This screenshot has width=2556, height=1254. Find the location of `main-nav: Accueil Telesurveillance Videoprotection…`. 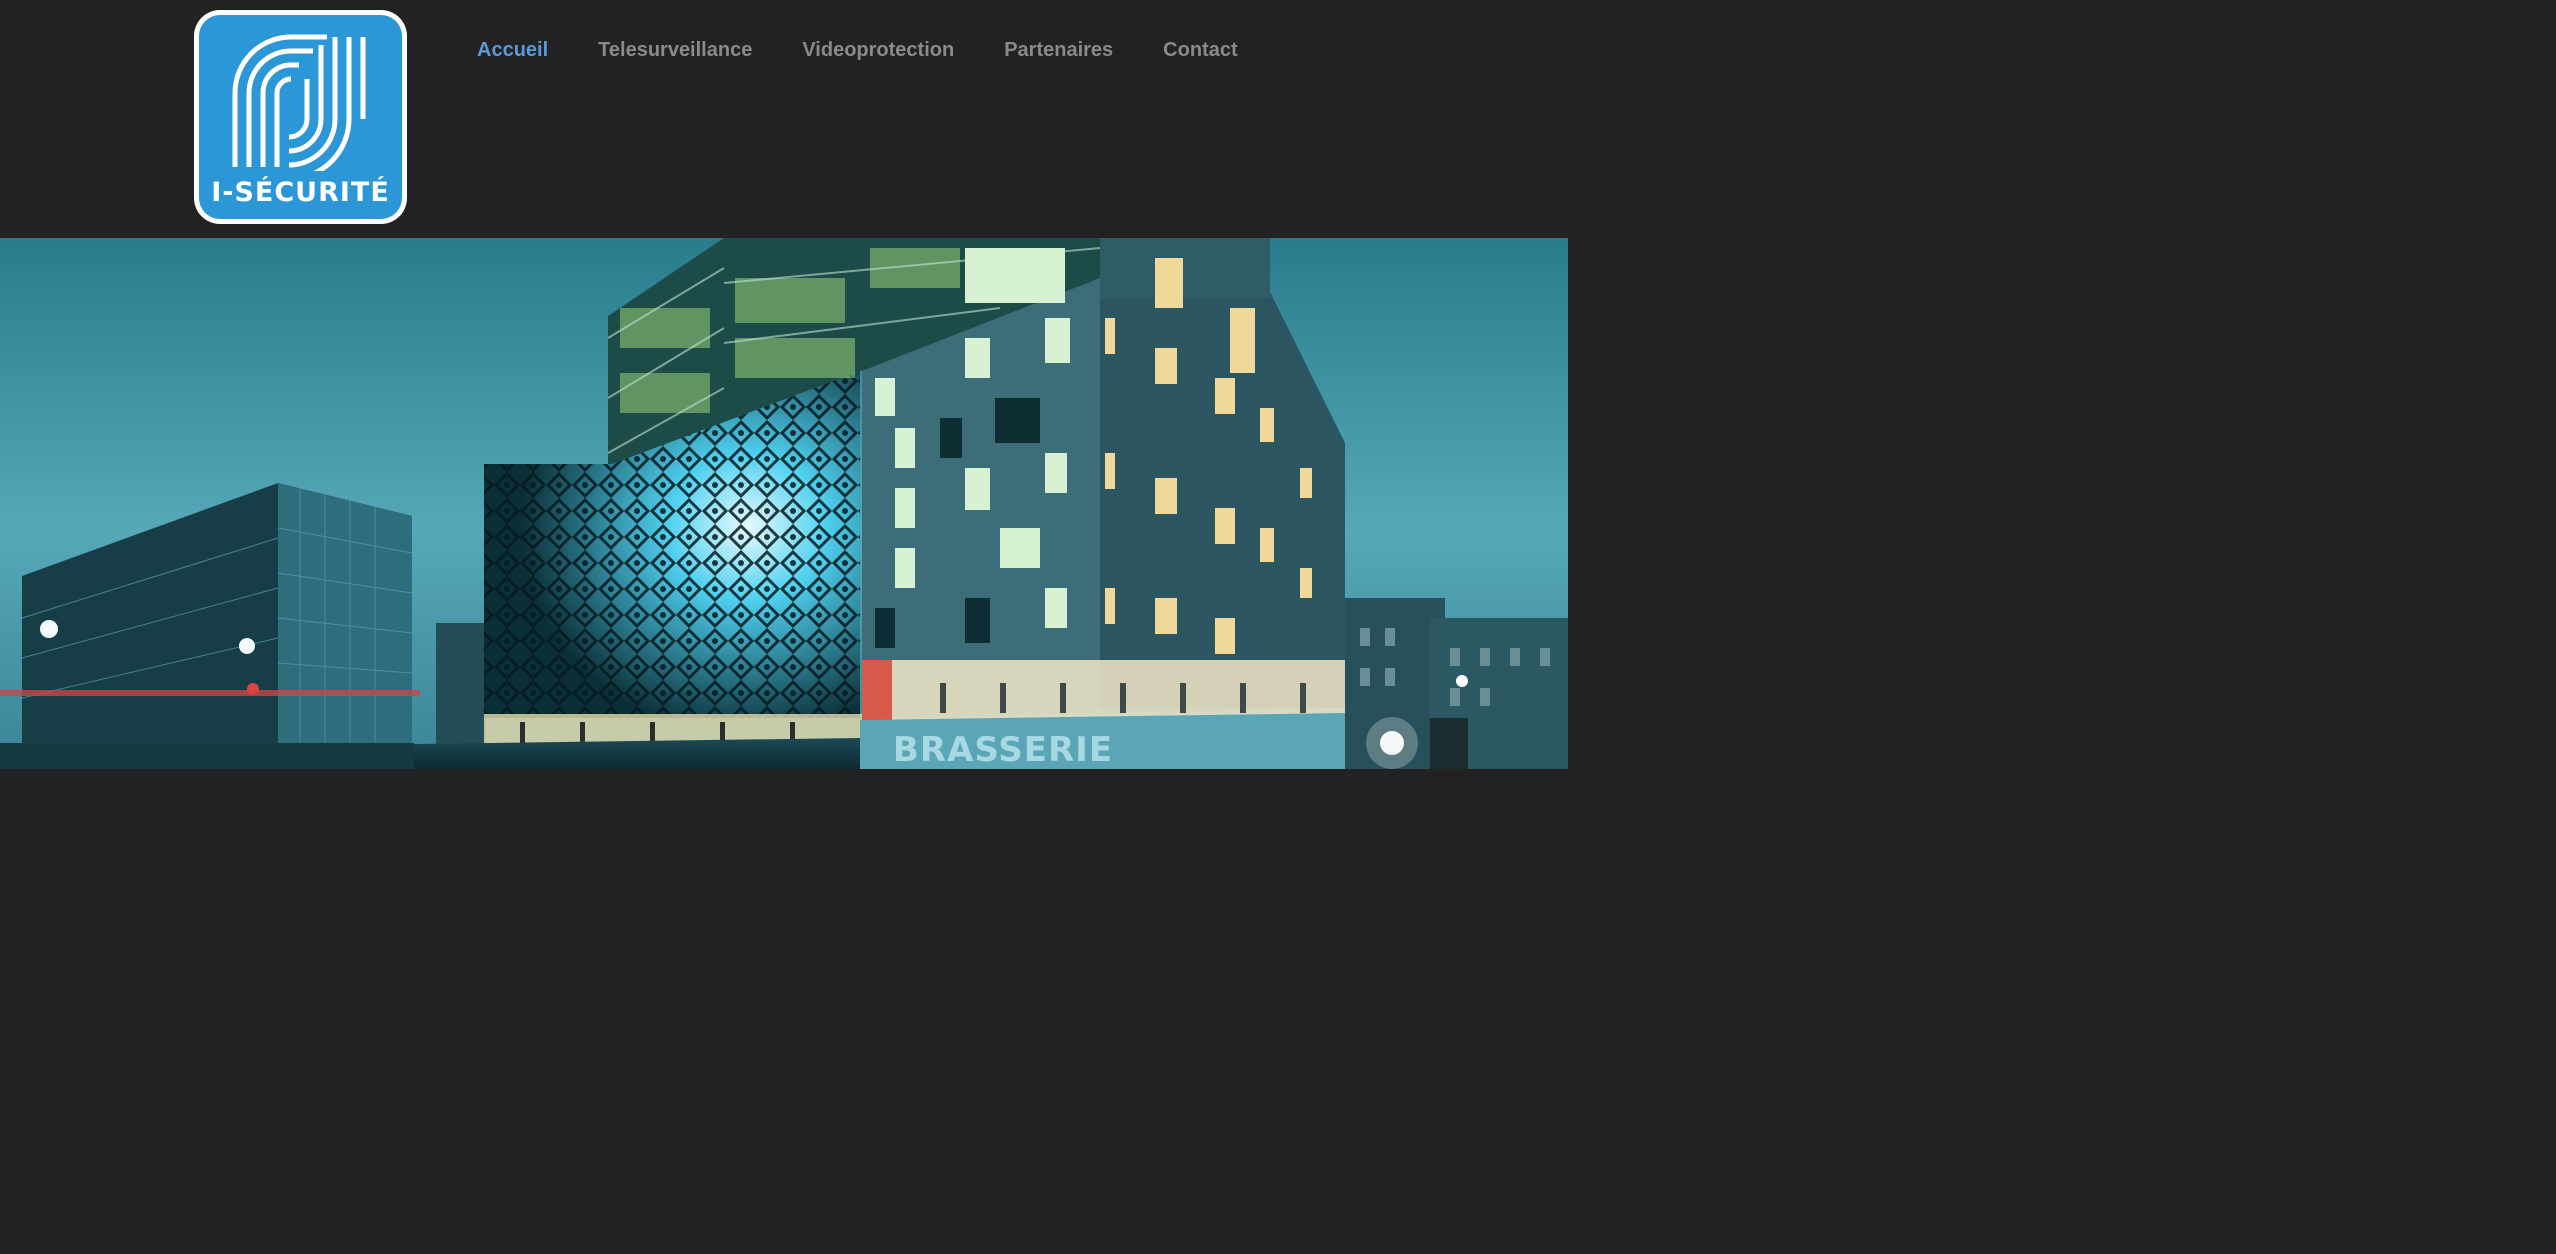

main-nav: Accueil Telesurveillance Videoprotection… is located at coordinates (882, 50).